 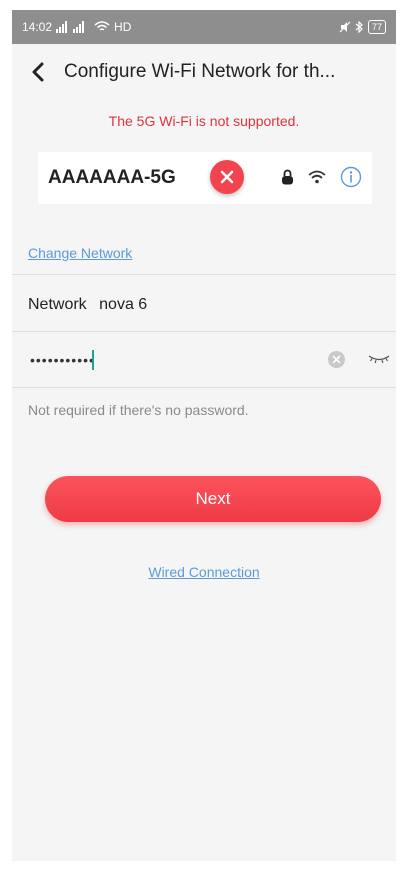 What do you see at coordinates (93, 359) in the screenshot?
I see `text-caret` at bounding box center [93, 359].